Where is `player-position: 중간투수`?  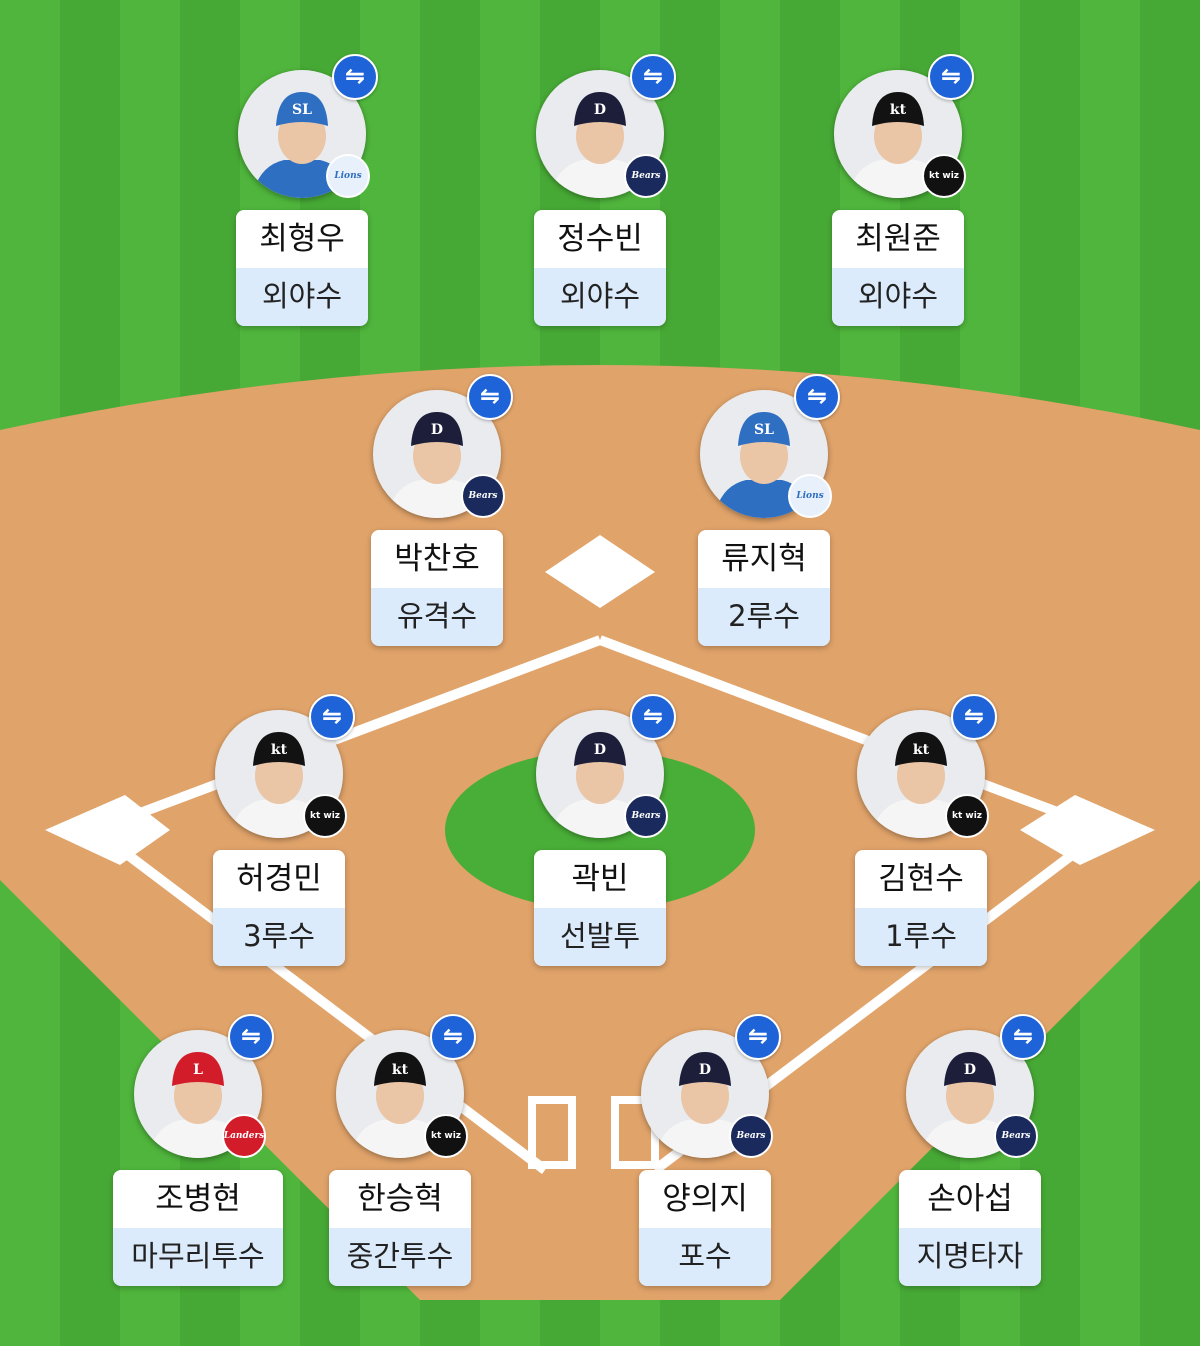 player-position: 중간투수 is located at coordinates (400, 1257).